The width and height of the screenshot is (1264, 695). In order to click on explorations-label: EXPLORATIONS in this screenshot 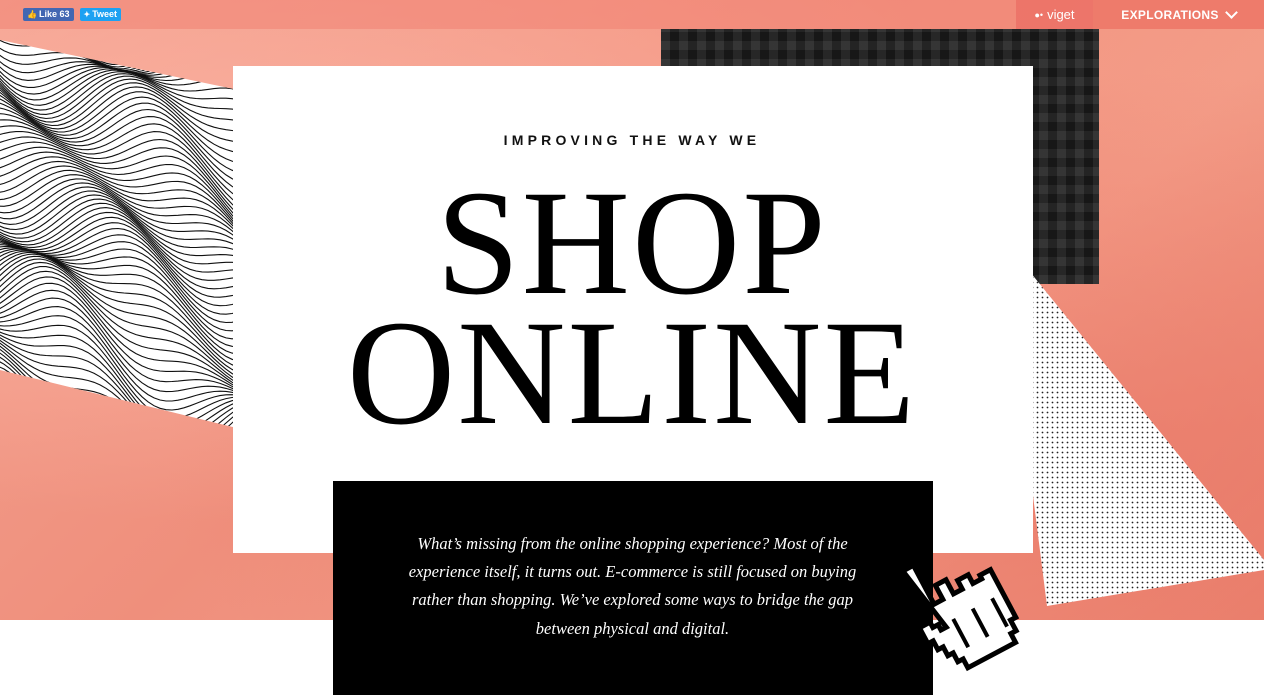, I will do `click(1170, 14)`.